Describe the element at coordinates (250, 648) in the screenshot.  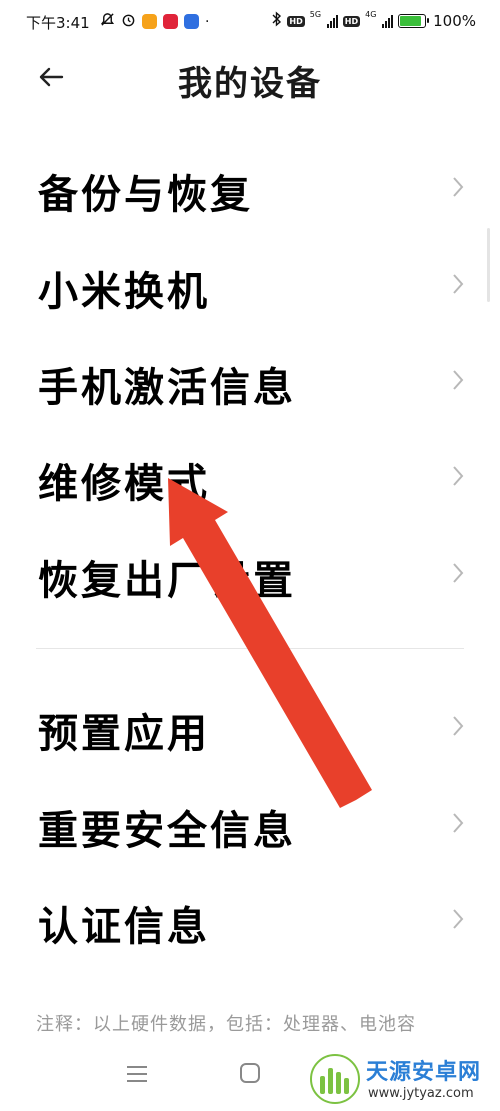
I see `section-divider` at that location.